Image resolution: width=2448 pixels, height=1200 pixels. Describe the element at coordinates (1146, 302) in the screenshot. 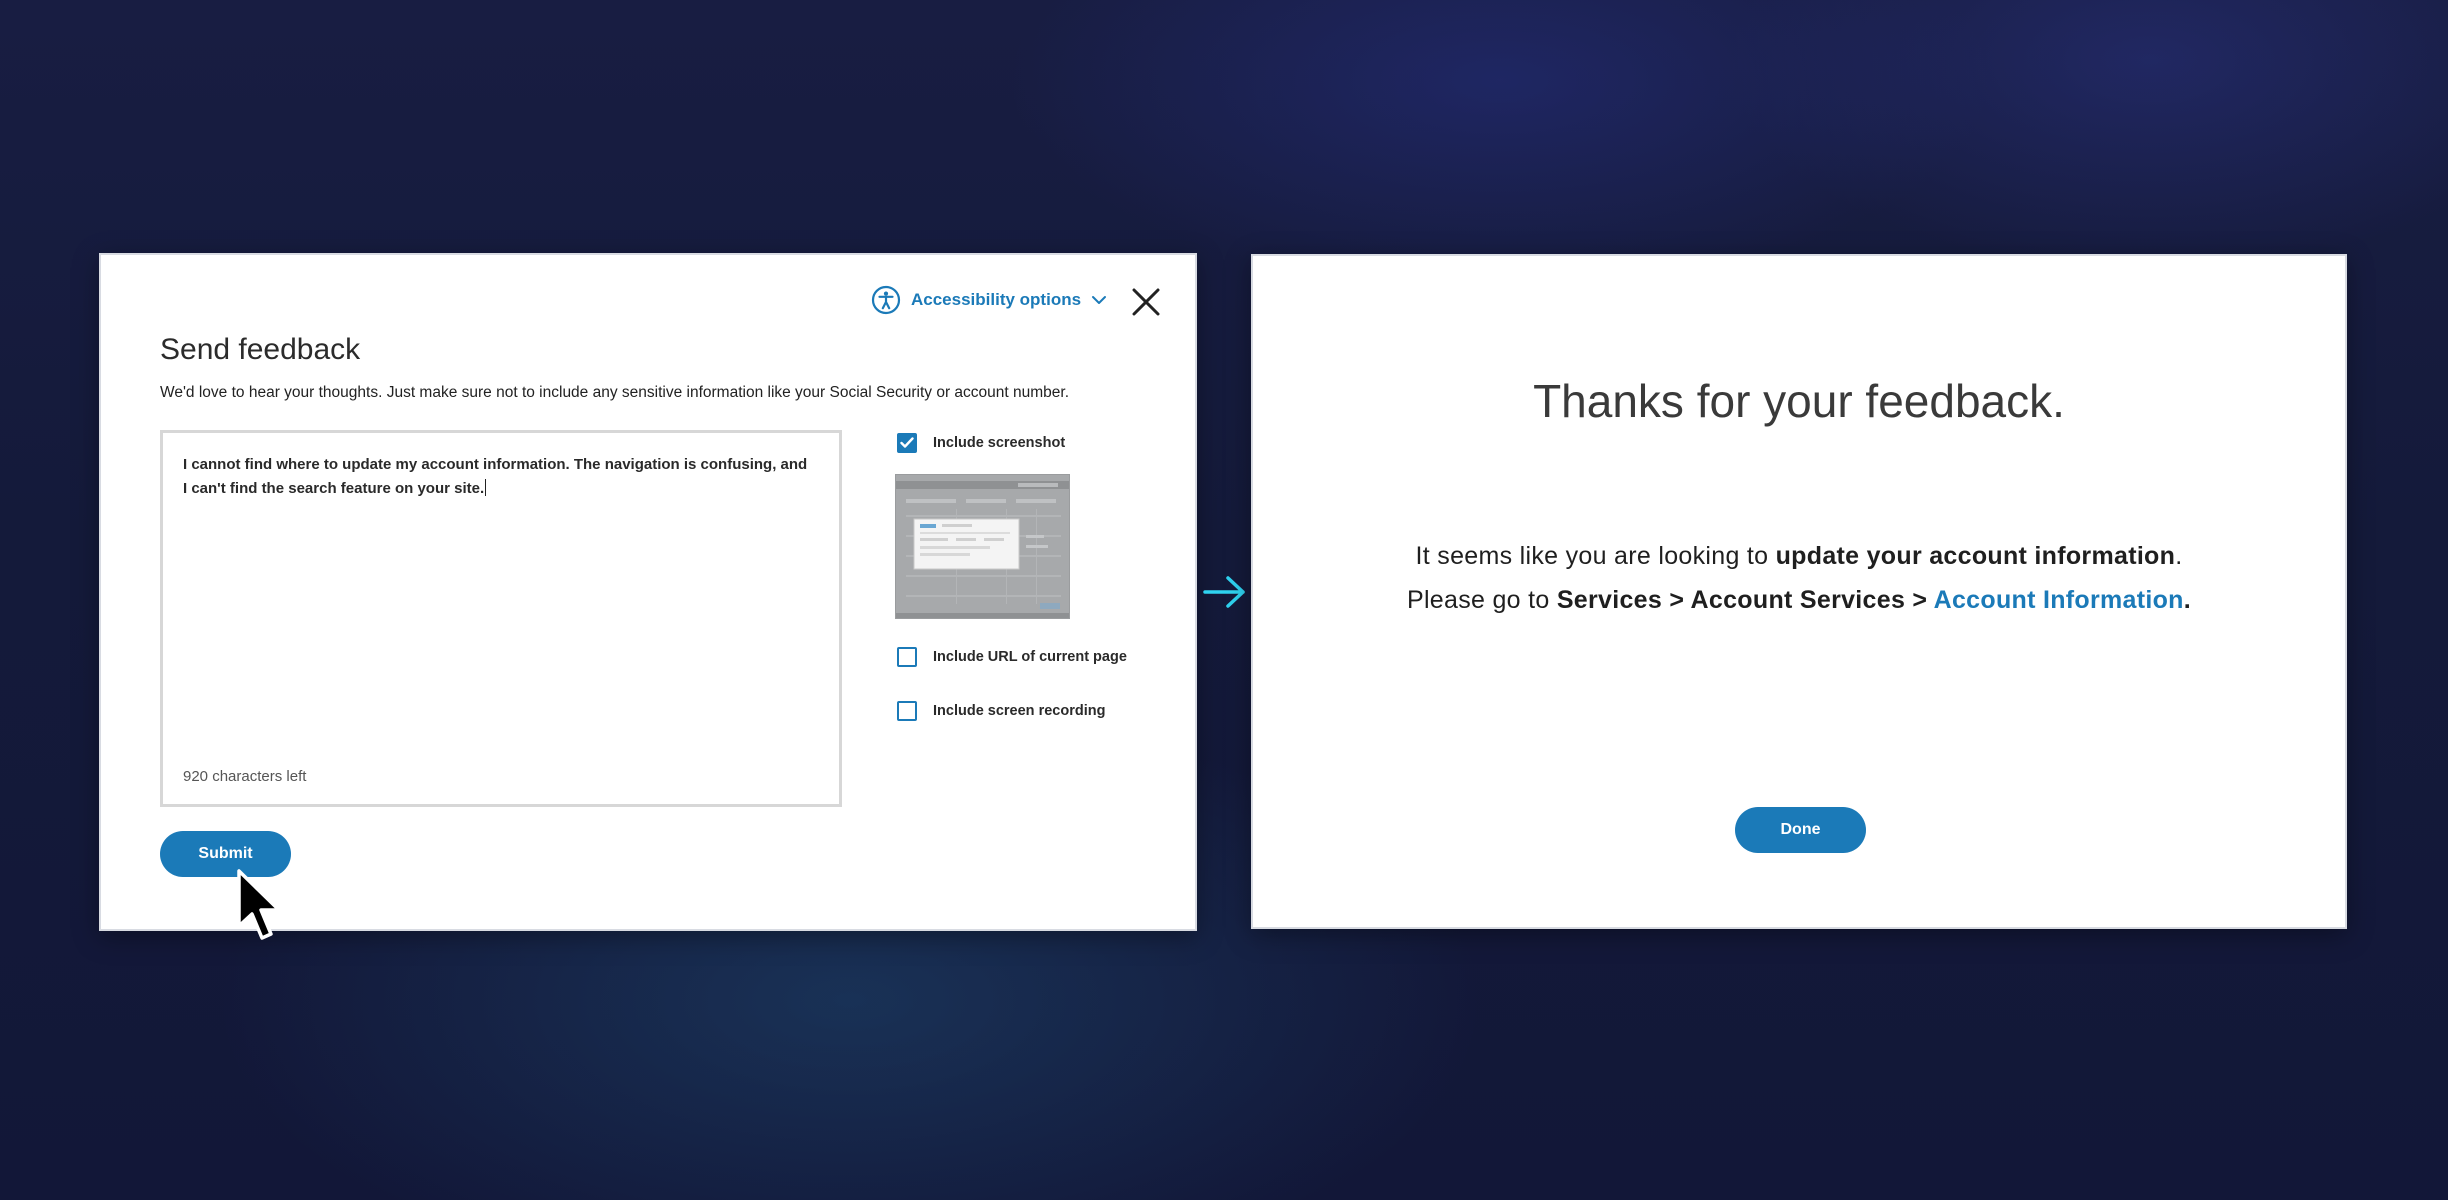

I see `close-icon` at that location.